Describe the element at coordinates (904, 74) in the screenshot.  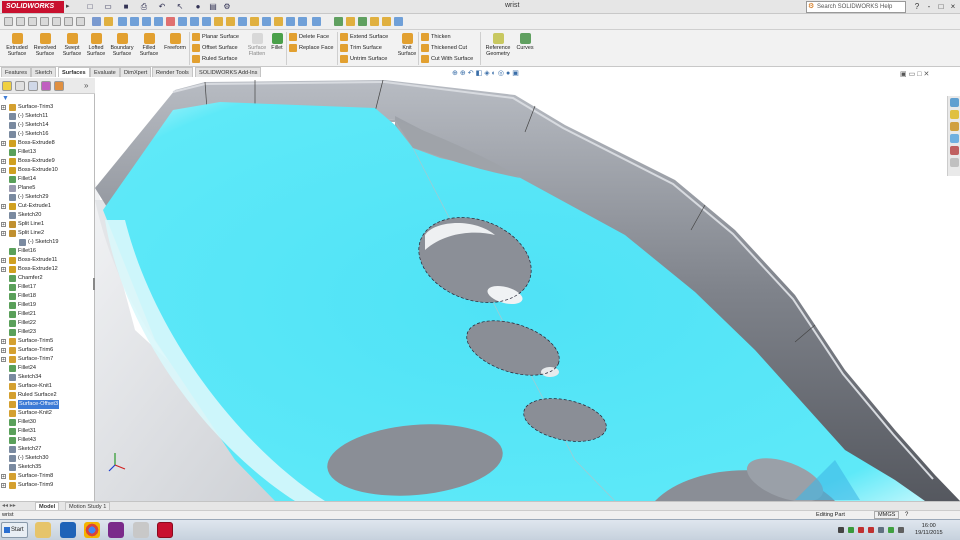
I see `viewport-tile-icon: ▣` at that location.